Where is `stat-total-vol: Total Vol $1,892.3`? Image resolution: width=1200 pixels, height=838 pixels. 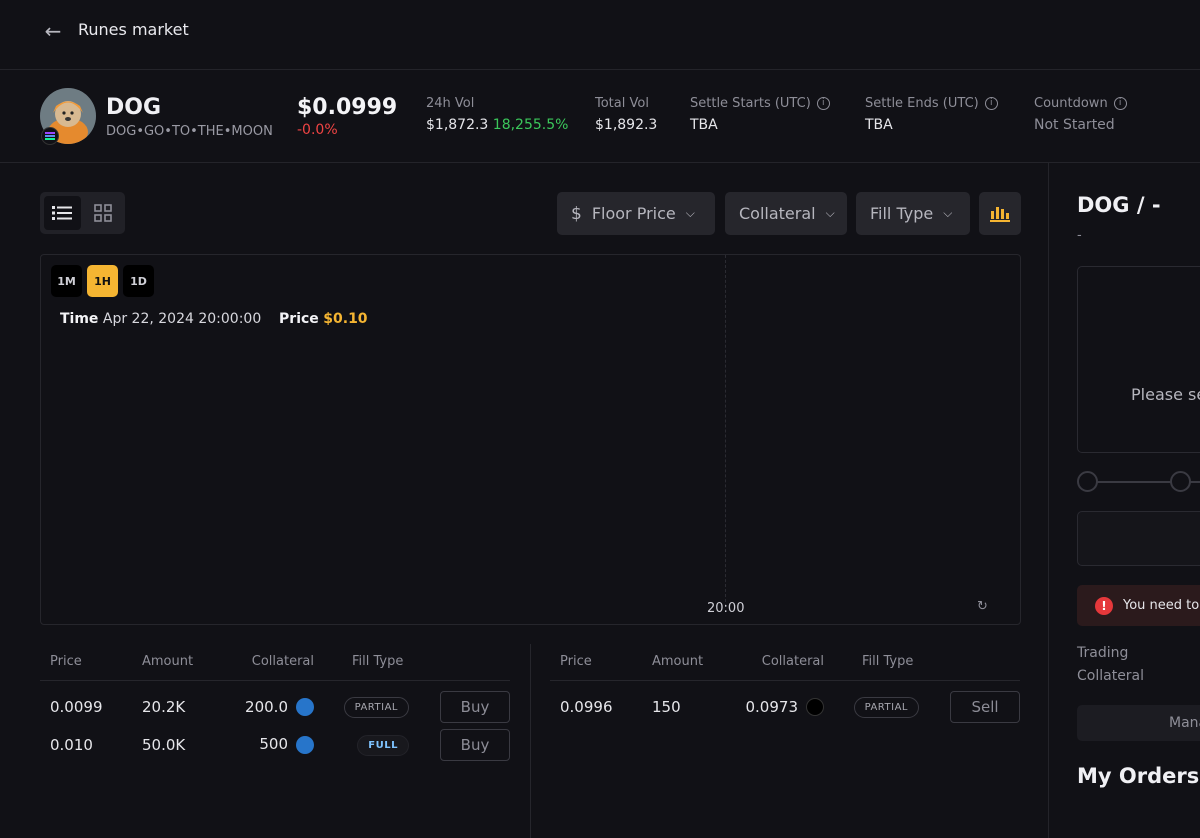
stat-total-vol: Total Vol $1,892.3 is located at coordinates (626, 114).